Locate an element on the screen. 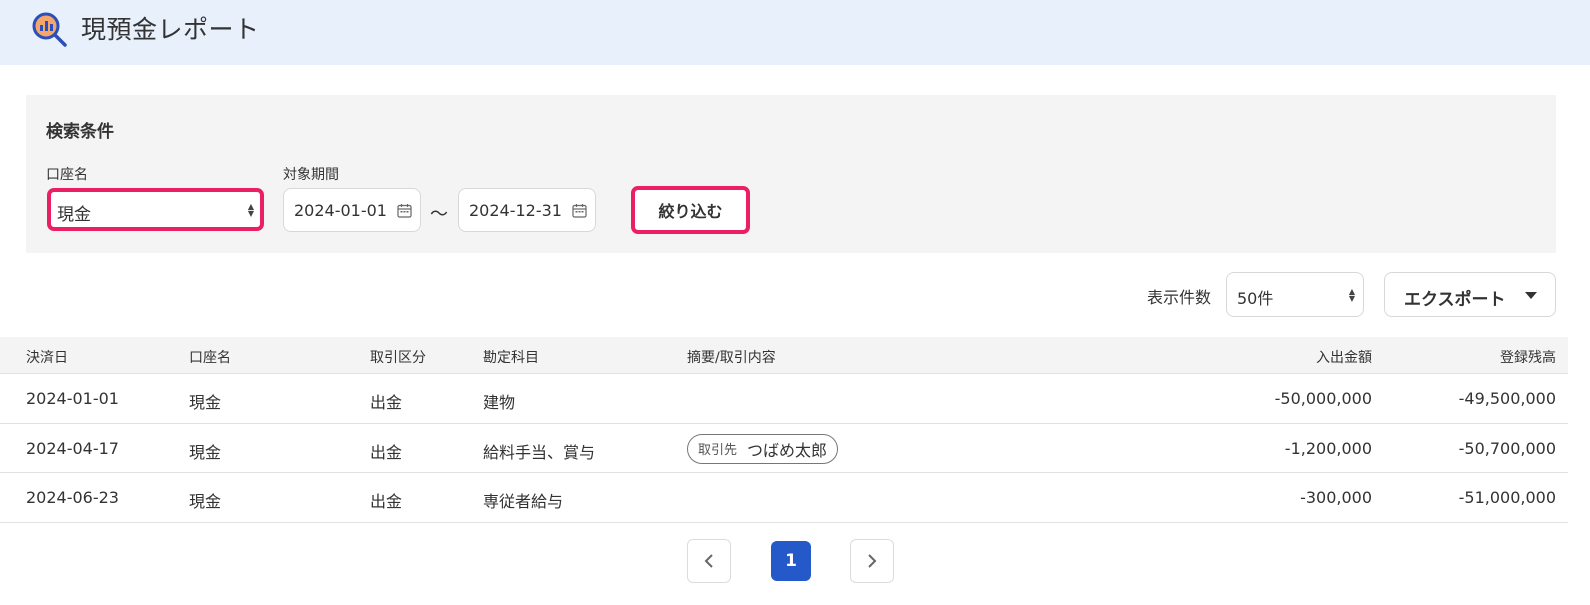 The height and width of the screenshot is (605, 1590). per-page-label: 表示件数 is located at coordinates (1179, 297).